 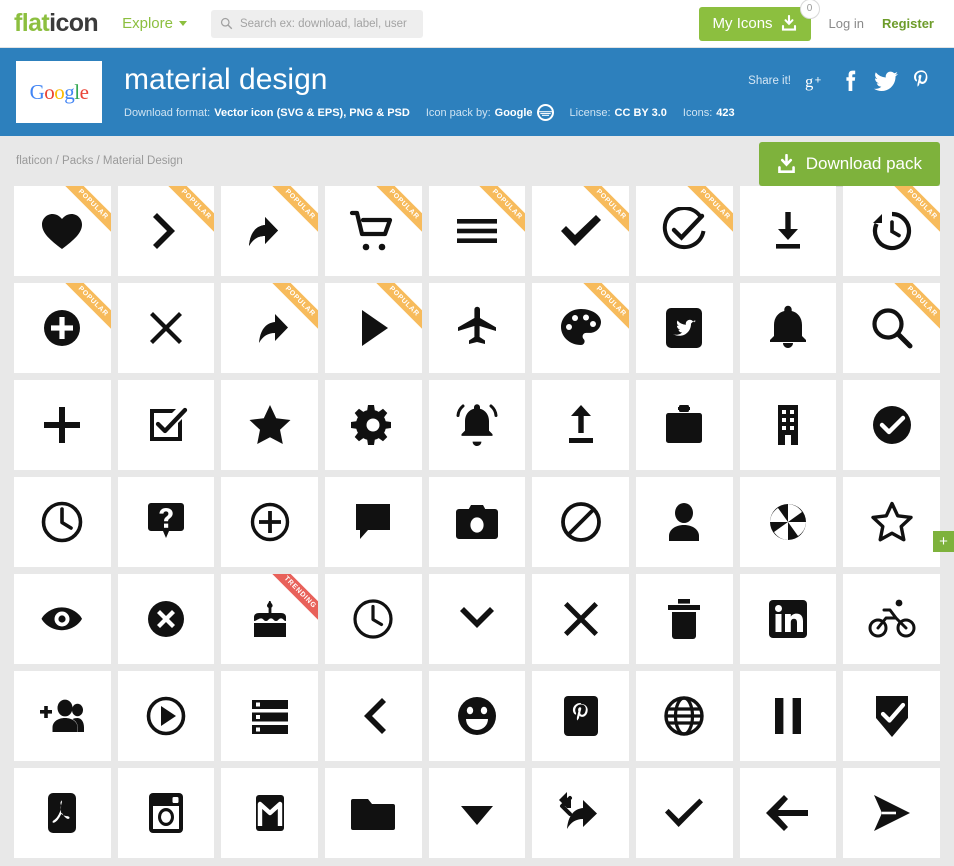 What do you see at coordinates (477, 813) in the screenshot?
I see `icon-cell-arrow-drop-down-icon` at bounding box center [477, 813].